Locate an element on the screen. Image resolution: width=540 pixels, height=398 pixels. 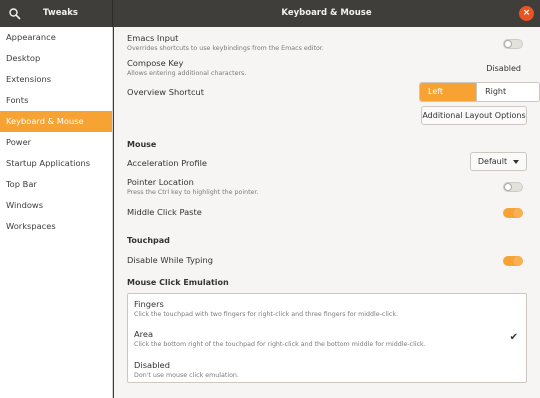
sidebar-item-appearance: Appearance is located at coordinates (56, 37).